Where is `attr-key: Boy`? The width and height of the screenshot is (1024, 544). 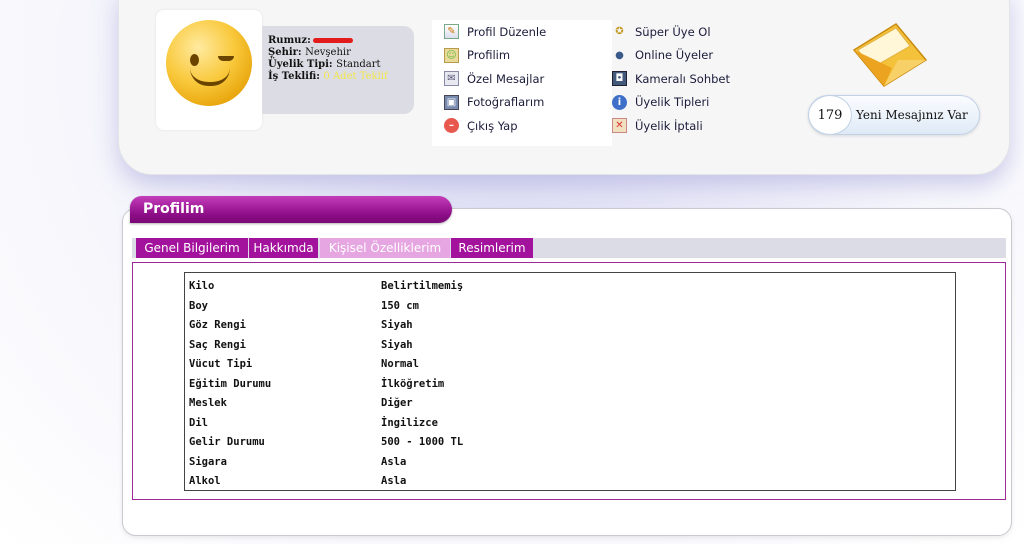
attr-key: Boy is located at coordinates (198, 305).